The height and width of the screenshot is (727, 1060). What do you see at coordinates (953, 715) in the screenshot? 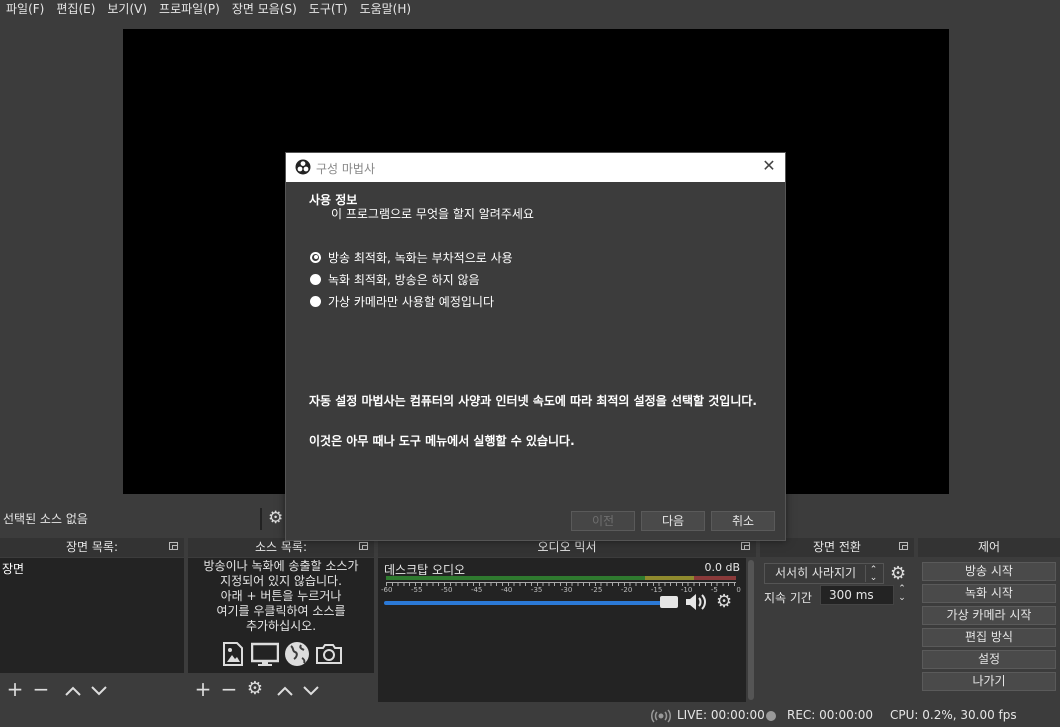
I see `cpu-fps-readout: CPU: 0.2%, 30.00 fps` at bounding box center [953, 715].